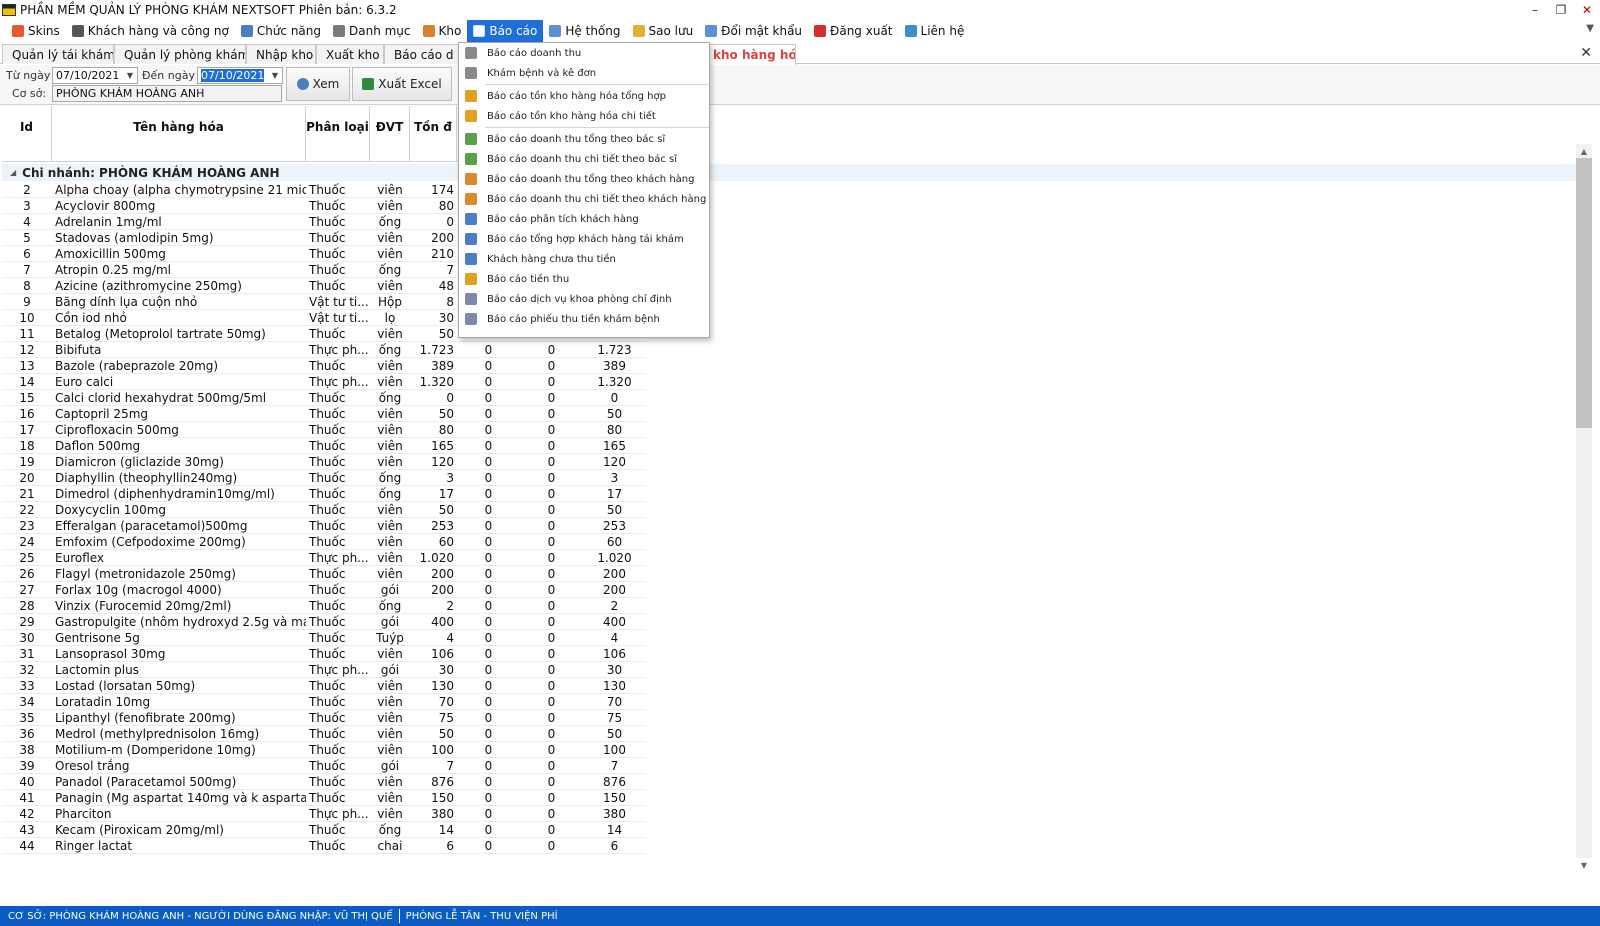  What do you see at coordinates (390, 462) in the screenshot?
I see `cell-unit: viên` at bounding box center [390, 462].